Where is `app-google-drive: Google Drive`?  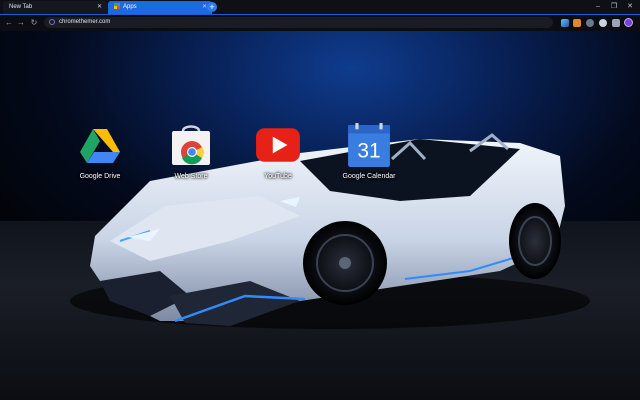
app-google-drive: Google Drive is located at coordinates (100, 155).